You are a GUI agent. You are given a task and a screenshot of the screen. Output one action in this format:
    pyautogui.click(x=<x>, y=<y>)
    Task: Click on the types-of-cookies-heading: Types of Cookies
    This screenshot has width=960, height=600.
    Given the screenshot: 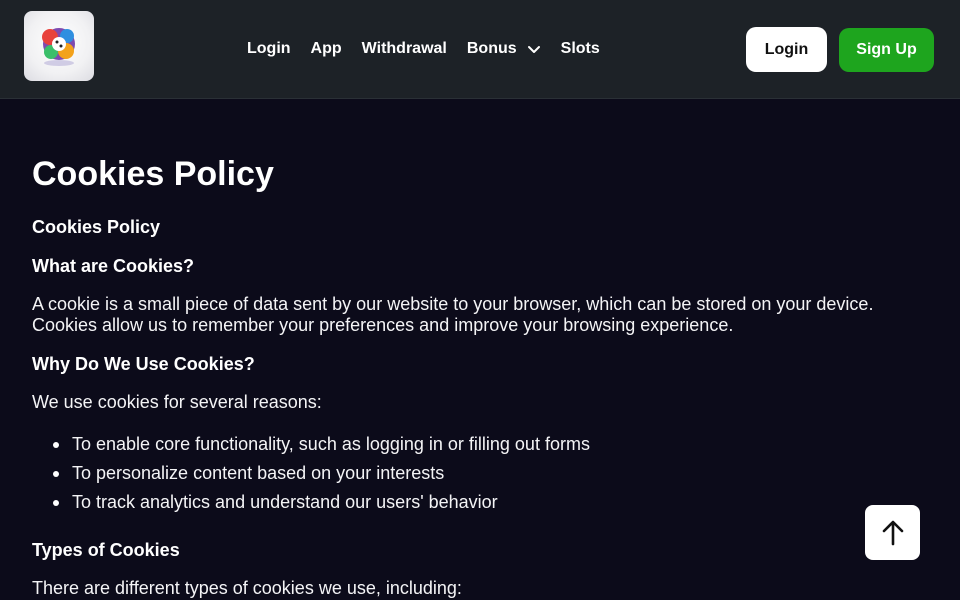 What is the action you would take?
    pyautogui.click(x=106, y=550)
    